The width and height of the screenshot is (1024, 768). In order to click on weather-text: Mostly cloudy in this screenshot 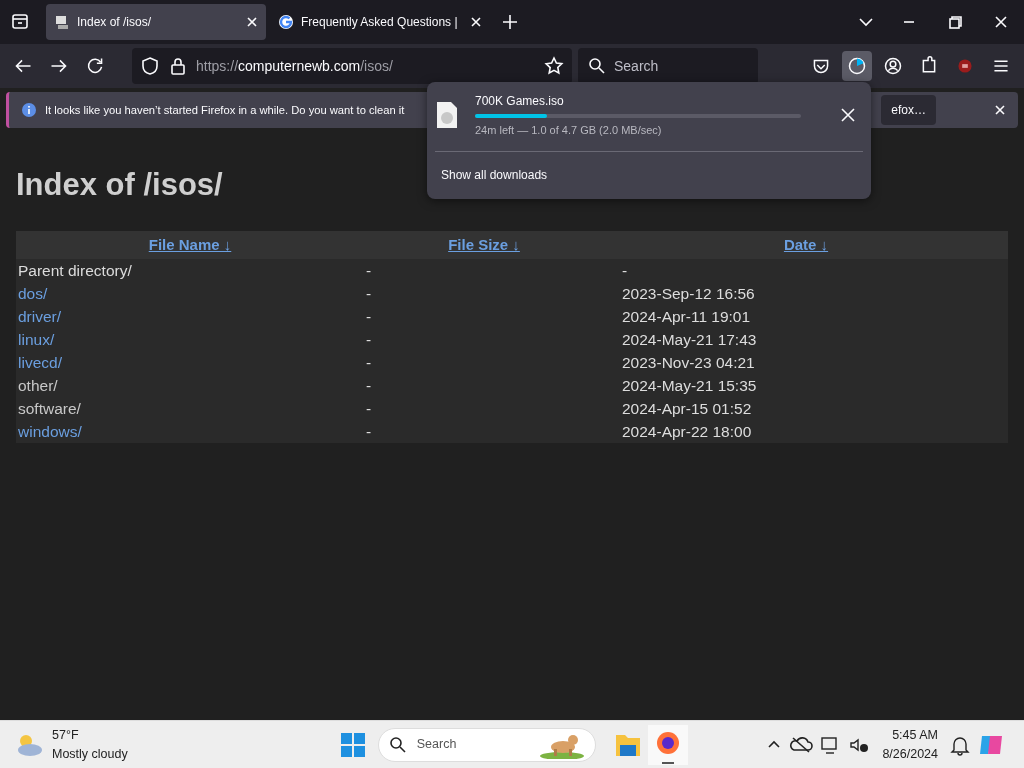, I will do `click(90, 754)`.